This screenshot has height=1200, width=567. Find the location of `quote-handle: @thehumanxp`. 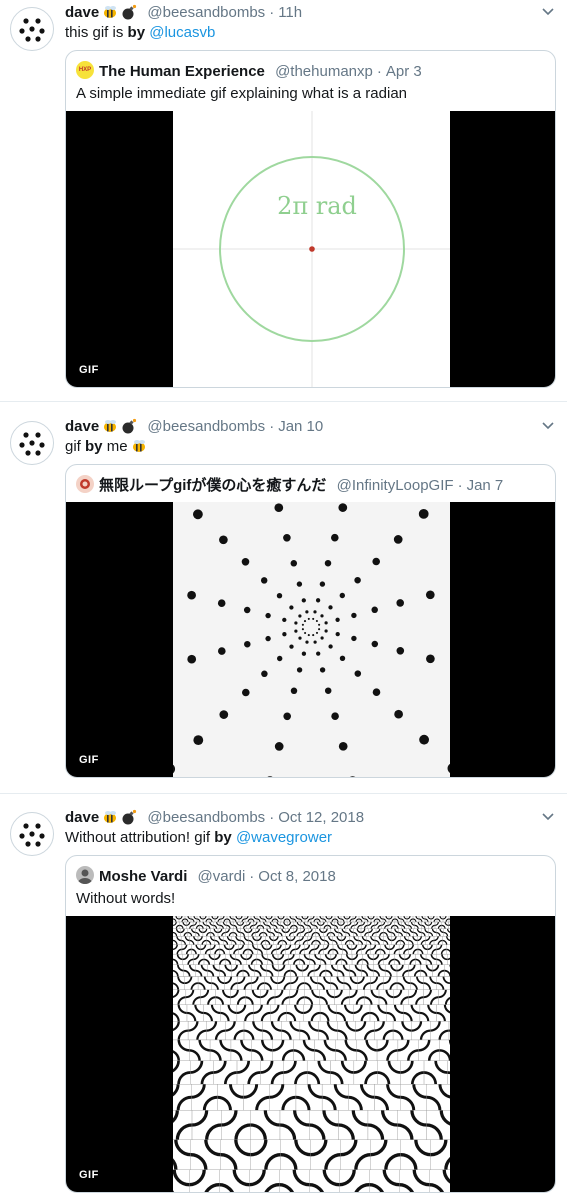

quote-handle: @thehumanxp is located at coordinates (324, 71).